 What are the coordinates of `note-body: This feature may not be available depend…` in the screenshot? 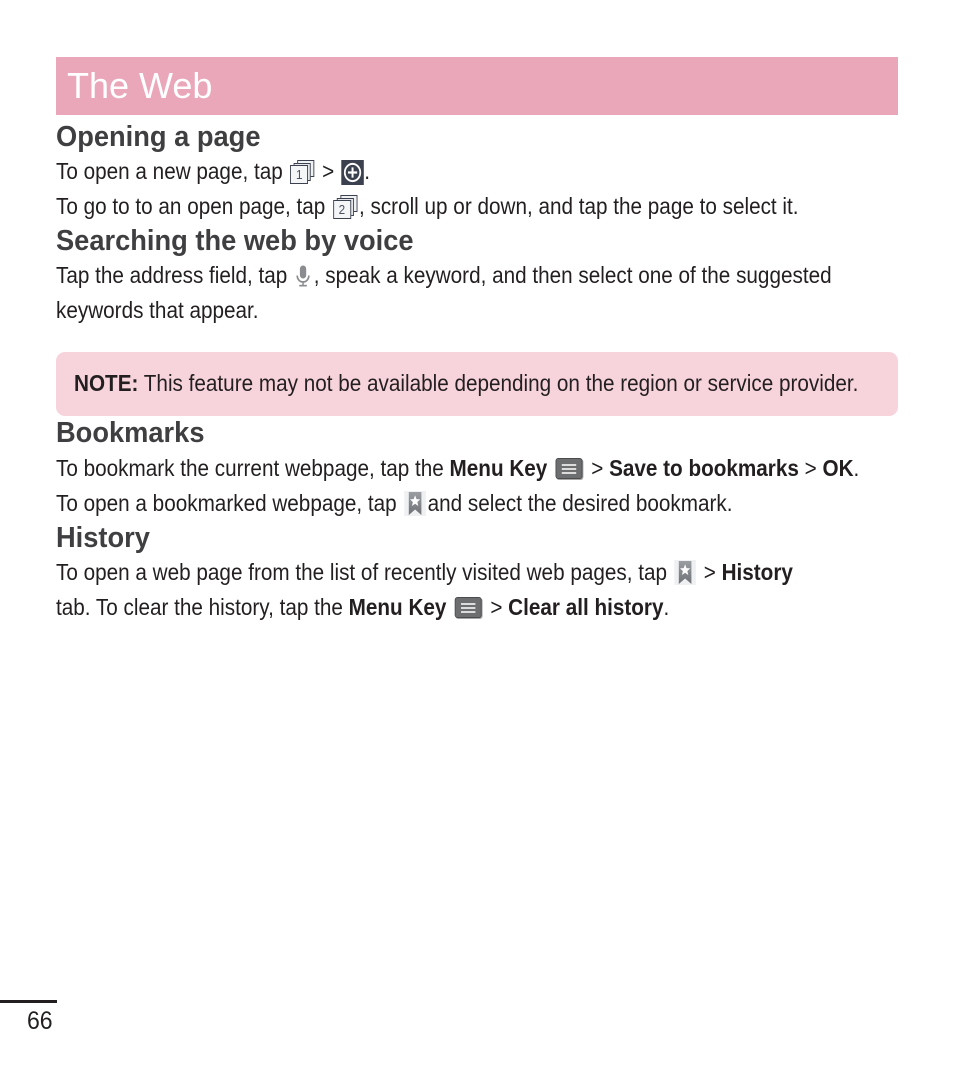 It's located at (501, 383).